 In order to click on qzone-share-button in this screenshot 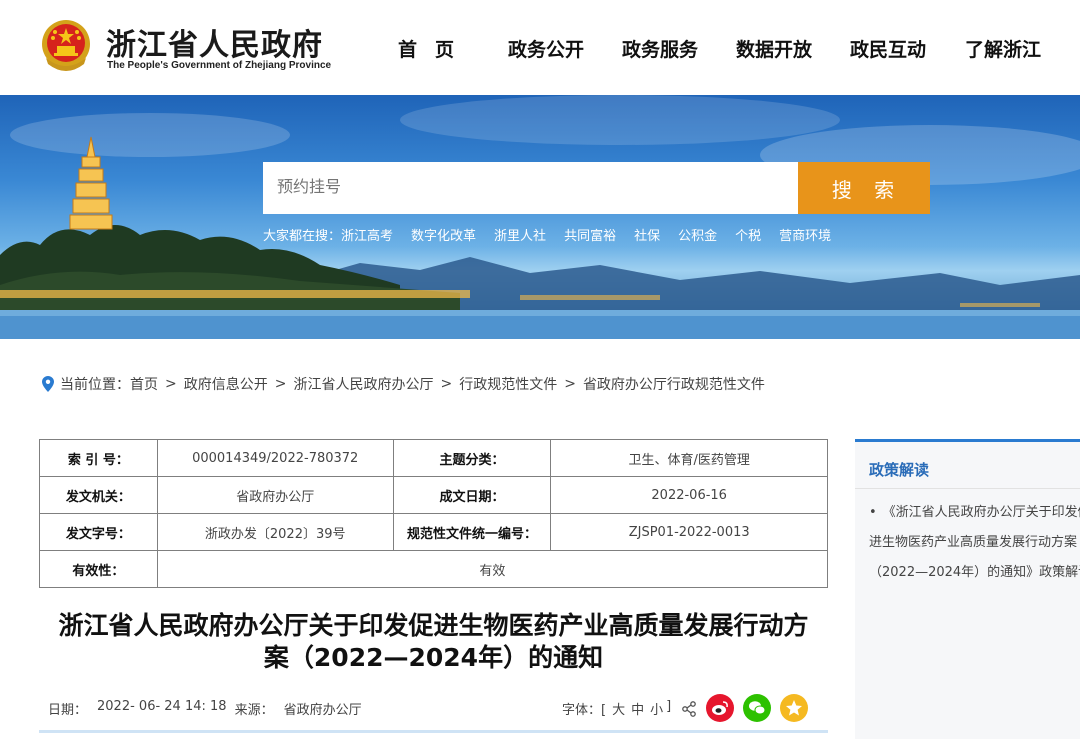, I will do `click(794, 708)`.